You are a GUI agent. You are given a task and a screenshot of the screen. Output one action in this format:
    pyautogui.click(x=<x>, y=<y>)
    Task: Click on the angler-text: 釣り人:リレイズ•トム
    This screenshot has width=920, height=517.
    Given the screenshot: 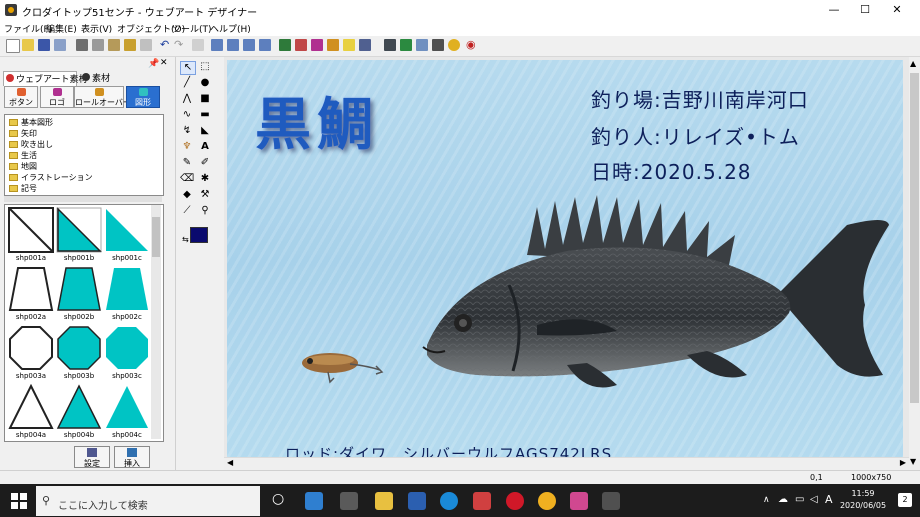 What is the action you would take?
    pyautogui.click(x=695, y=135)
    